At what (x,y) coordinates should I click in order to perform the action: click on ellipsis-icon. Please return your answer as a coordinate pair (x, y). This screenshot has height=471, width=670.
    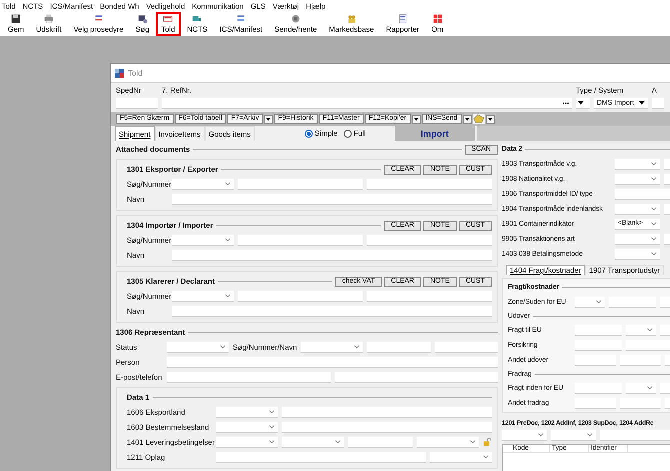
    Looking at the image, I should click on (566, 103).